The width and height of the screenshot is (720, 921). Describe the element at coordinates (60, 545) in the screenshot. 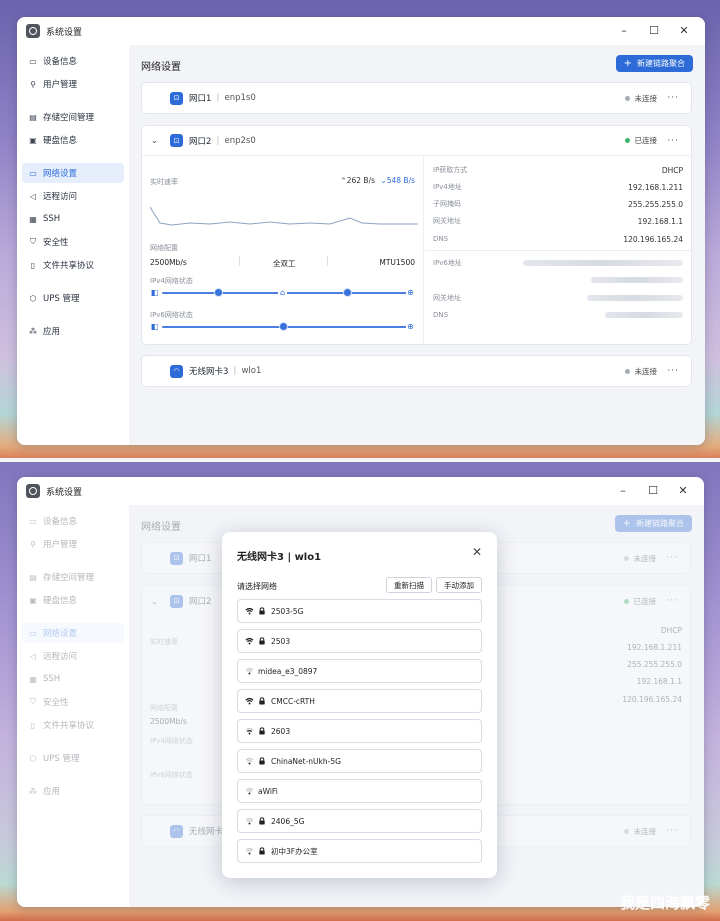

I see `sidebar-item-label: 用户管理` at that location.